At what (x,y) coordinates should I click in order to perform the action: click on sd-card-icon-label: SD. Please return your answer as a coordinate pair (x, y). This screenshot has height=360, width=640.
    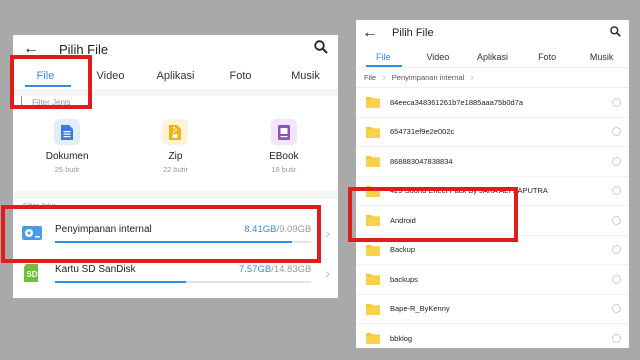
    Looking at the image, I should click on (31, 274).